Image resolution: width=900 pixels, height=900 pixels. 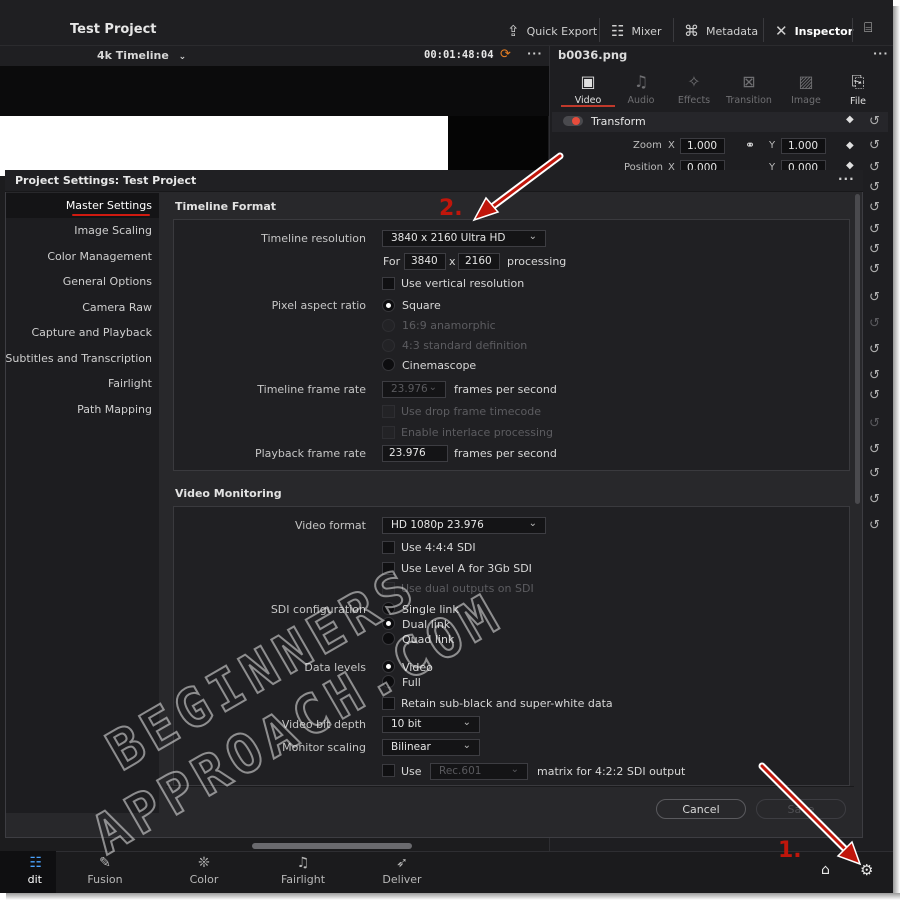 I want to click on step-2-label: 2., so click(x=451, y=208).